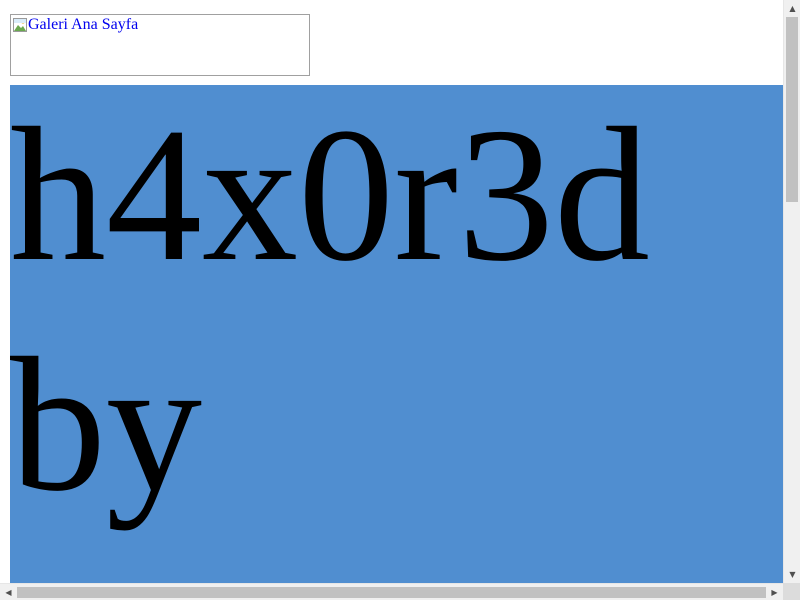  Describe the element at coordinates (792, 8) in the screenshot. I see `scroll-up-icon: ▲` at that location.